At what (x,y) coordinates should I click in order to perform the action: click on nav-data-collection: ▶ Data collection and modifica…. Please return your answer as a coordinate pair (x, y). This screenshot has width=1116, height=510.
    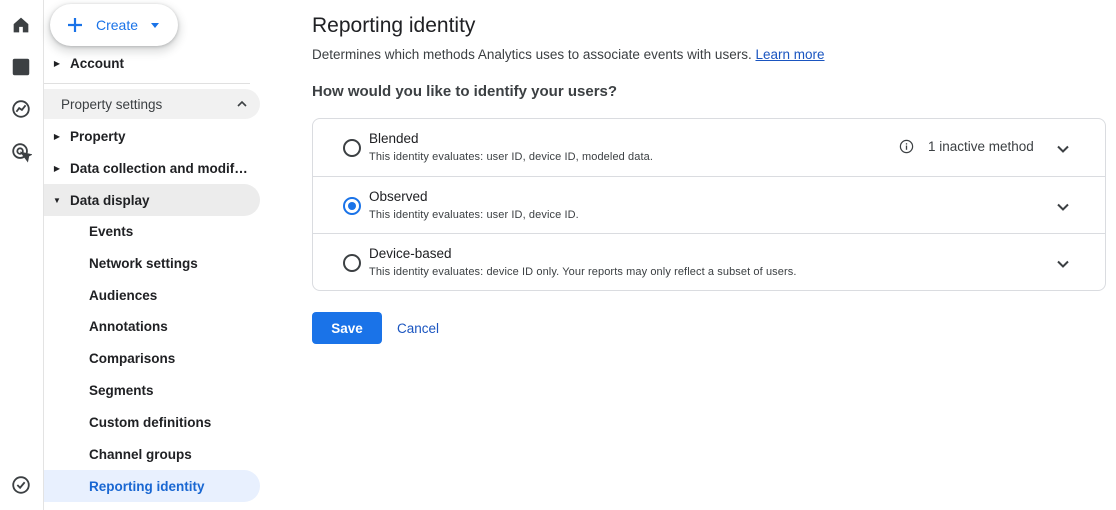
    Looking at the image, I should click on (152, 168).